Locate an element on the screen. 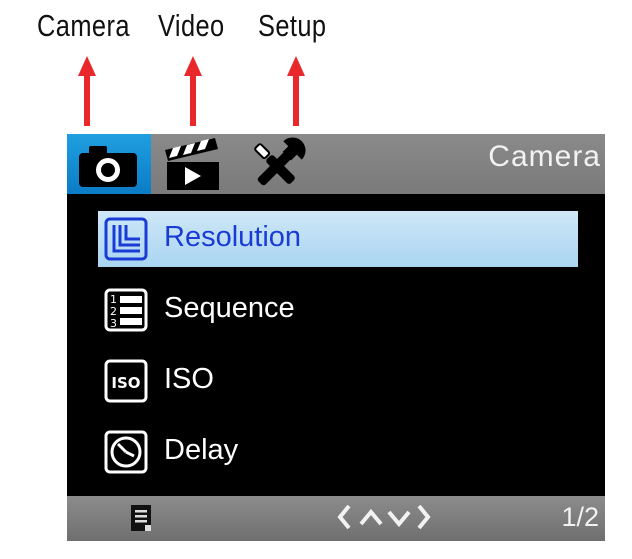 The height and width of the screenshot is (559, 632). svg-text: 3 is located at coordinates (113, 323).